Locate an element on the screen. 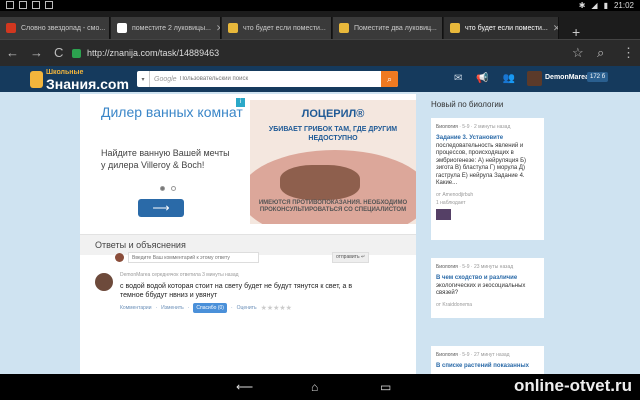  mail-icon is located at coordinates (36, 5).